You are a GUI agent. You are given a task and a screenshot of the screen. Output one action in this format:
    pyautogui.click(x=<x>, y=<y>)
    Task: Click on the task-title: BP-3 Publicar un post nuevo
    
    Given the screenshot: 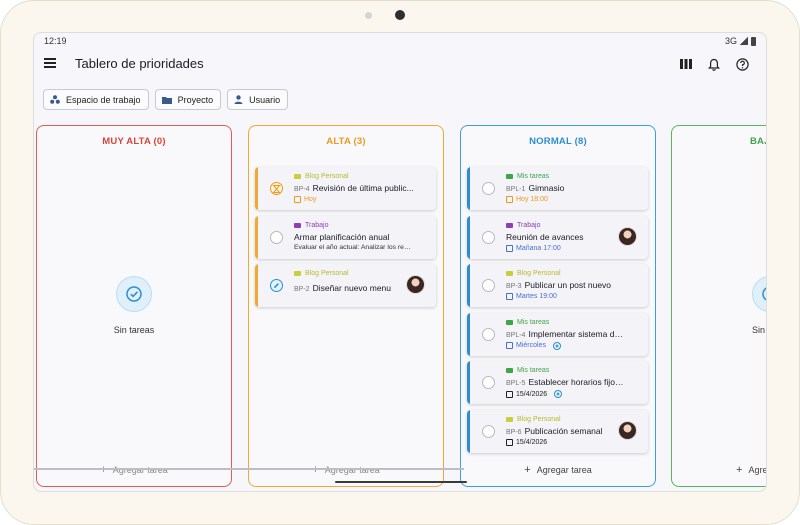 What is the action you would take?
    pyautogui.click(x=559, y=285)
    